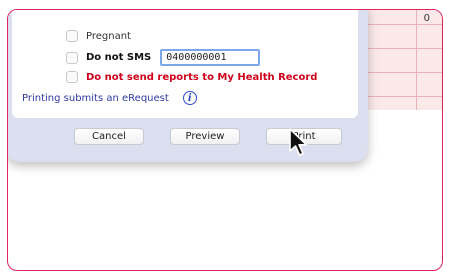  What do you see at coordinates (416, 60) in the screenshot?
I see `table-gridline` at bounding box center [416, 60].